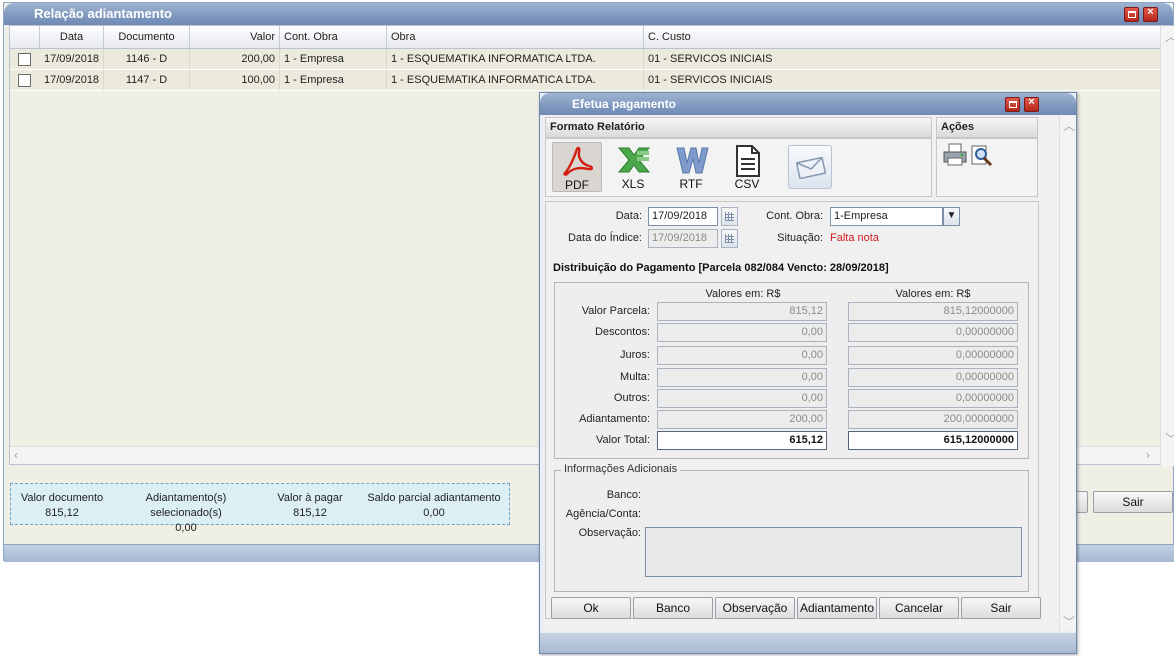  What do you see at coordinates (515, 37) in the screenshot?
I see `header-obra: Obra` at bounding box center [515, 37].